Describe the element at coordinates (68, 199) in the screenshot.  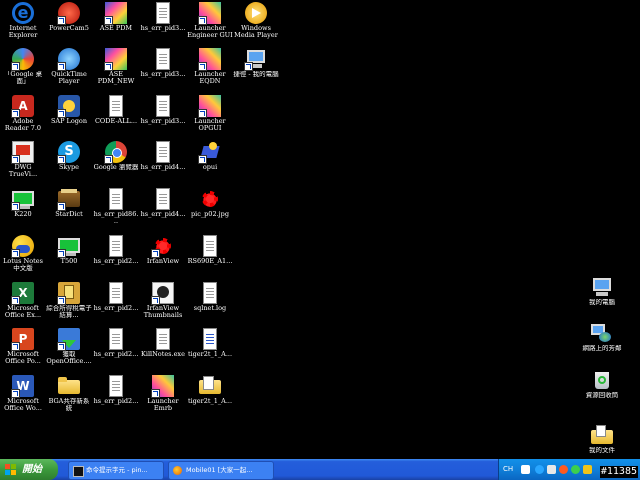
I see `stardict-icon` at that location.